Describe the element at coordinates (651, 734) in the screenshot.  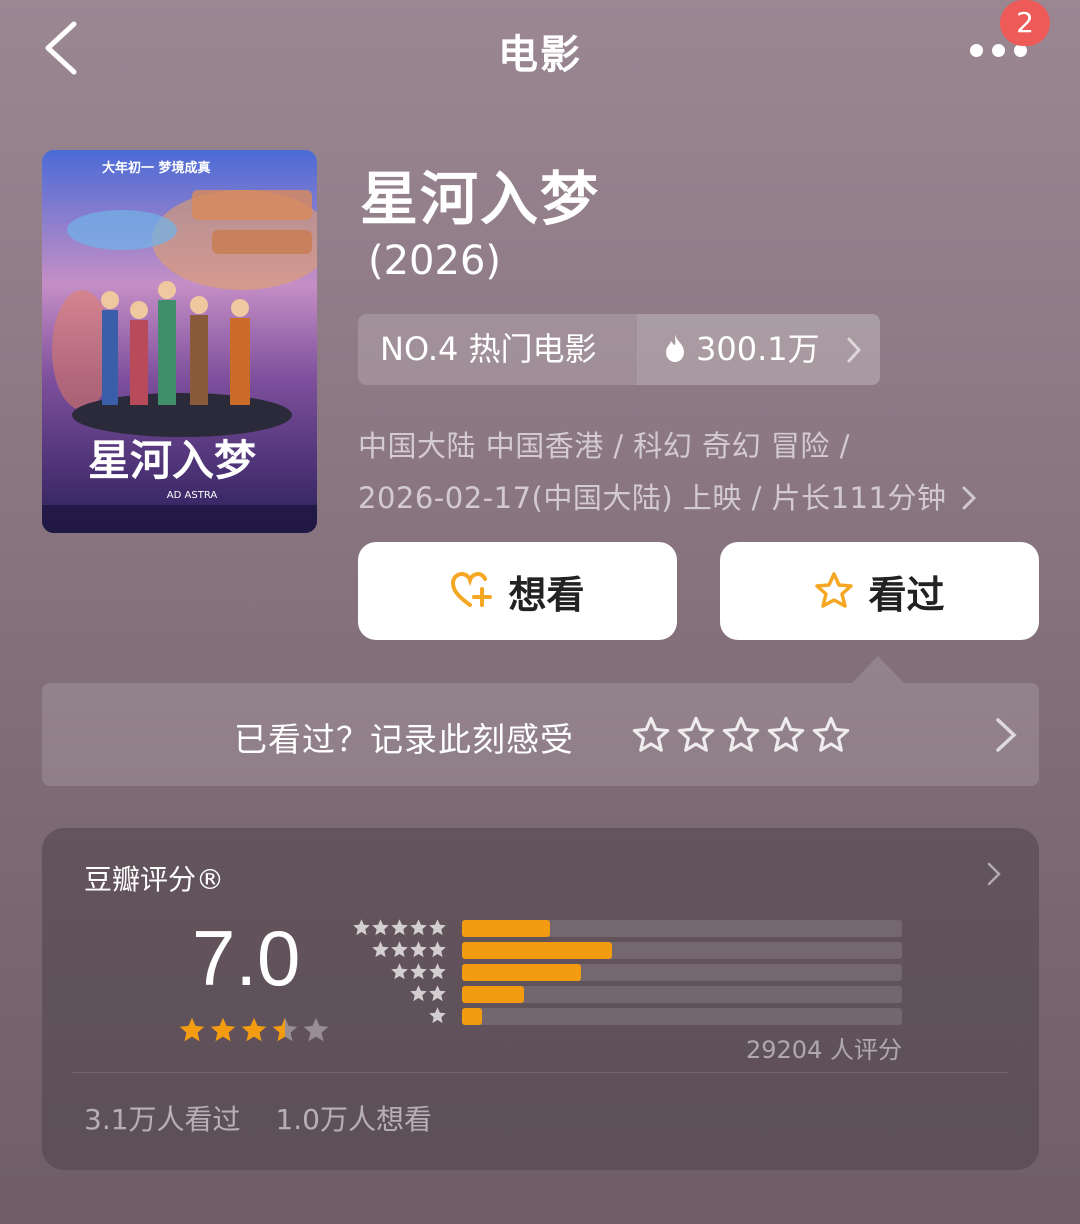
I see `rate-star-1-icon` at that location.